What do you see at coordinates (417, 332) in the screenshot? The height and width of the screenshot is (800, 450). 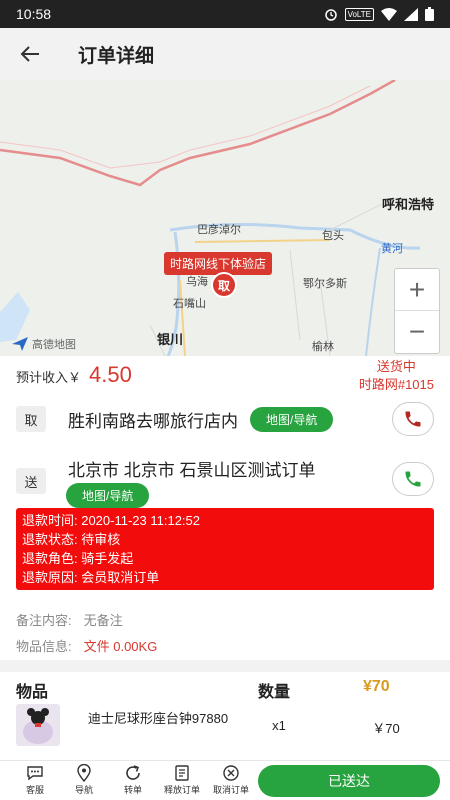 I see `zoom-out-button: −` at bounding box center [417, 332].